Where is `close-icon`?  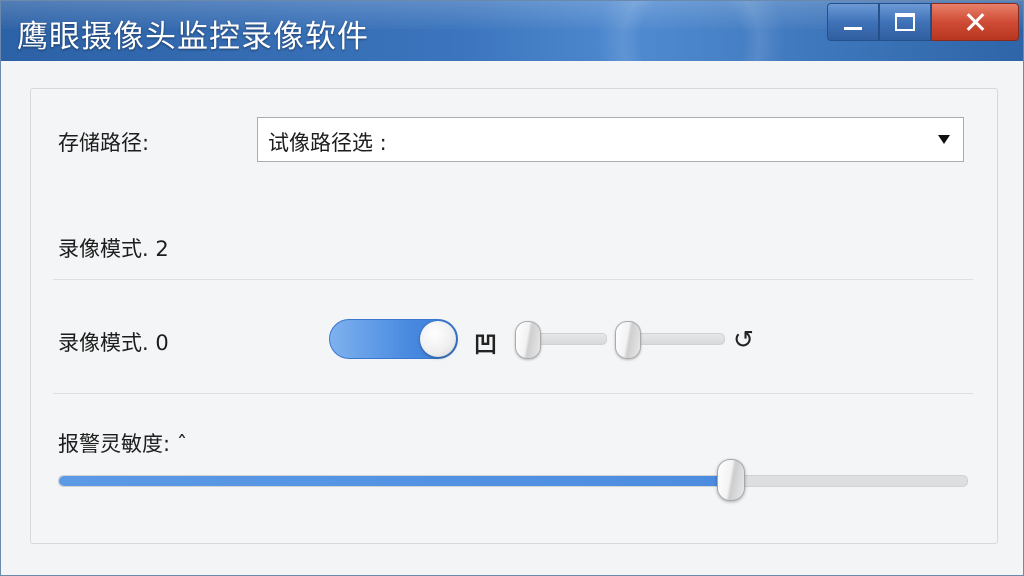 close-icon is located at coordinates (975, 22).